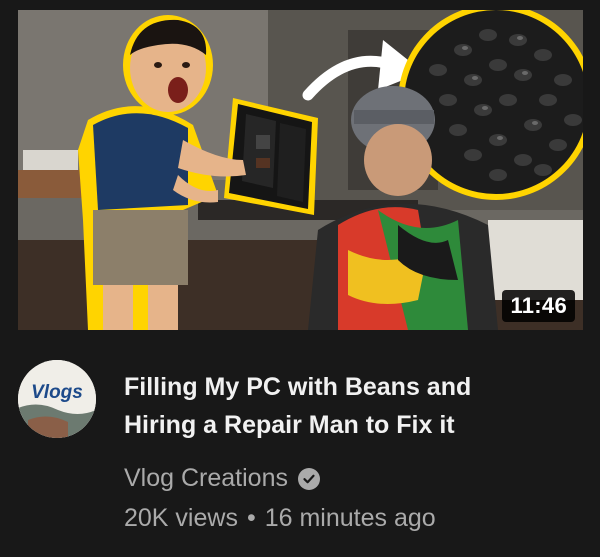 Image resolution: width=600 pixels, height=557 pixels. What do you see at coordinates (350, 518) in the screenshot?
I see `upload-time: 16 minutes ago` at bounding box center [350, 518].